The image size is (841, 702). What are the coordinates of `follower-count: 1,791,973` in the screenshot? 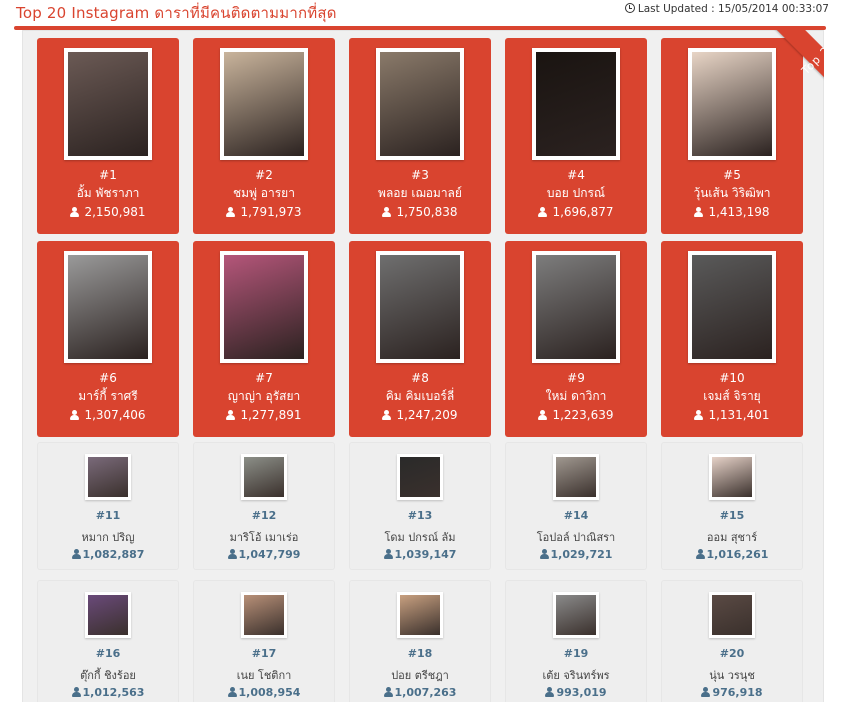 It's located at (264, 212).